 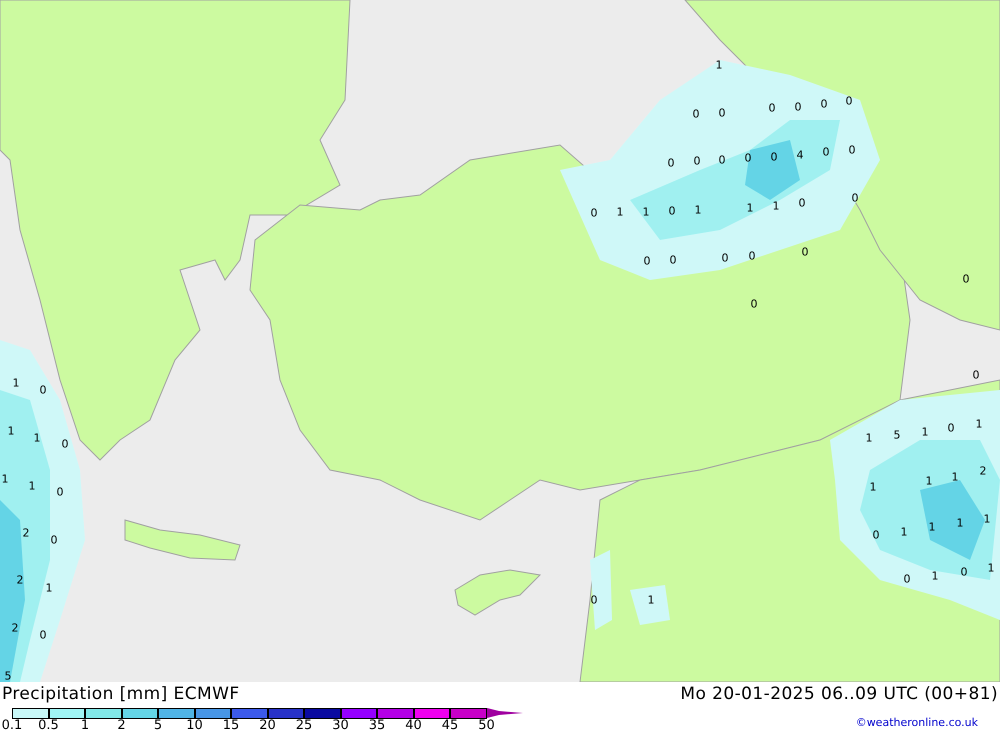 I want to click on precipitation-value: 4, so click(x=800, y=155).